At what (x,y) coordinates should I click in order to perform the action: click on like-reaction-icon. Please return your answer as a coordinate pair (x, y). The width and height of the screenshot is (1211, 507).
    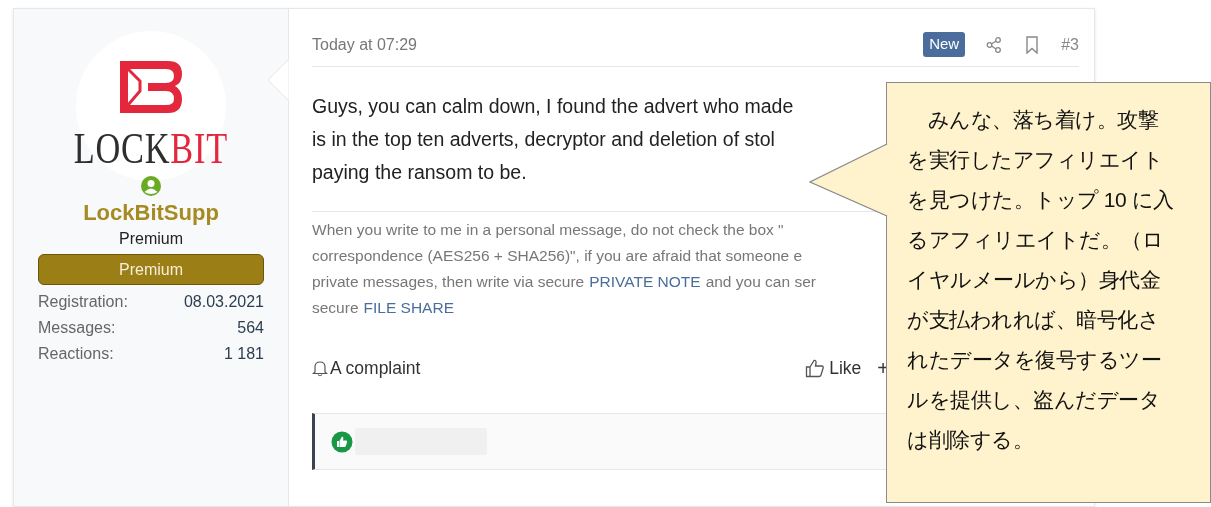
    Looking at the image, I should click on (342, 441).